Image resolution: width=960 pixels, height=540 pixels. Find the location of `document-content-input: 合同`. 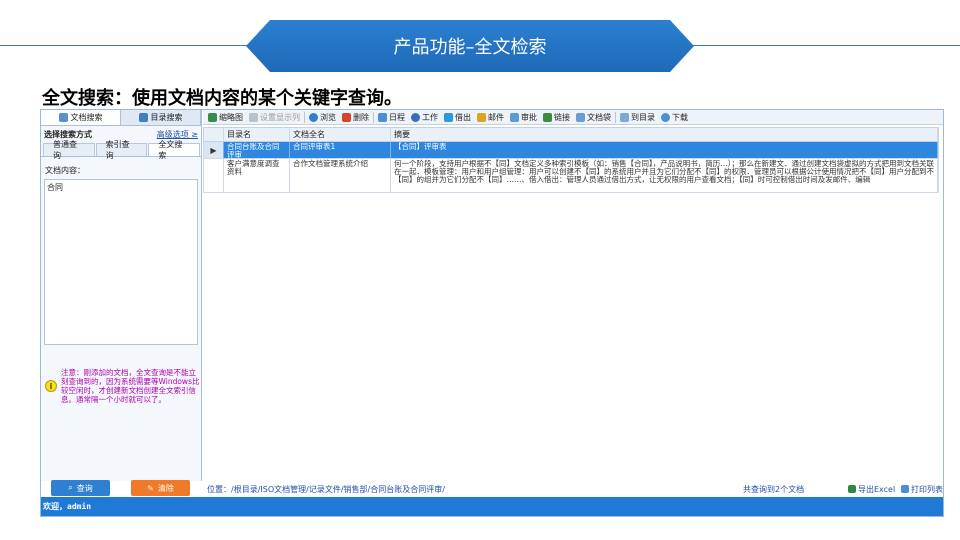

document-content-input: 合同 is located at coordinates (121, 262).